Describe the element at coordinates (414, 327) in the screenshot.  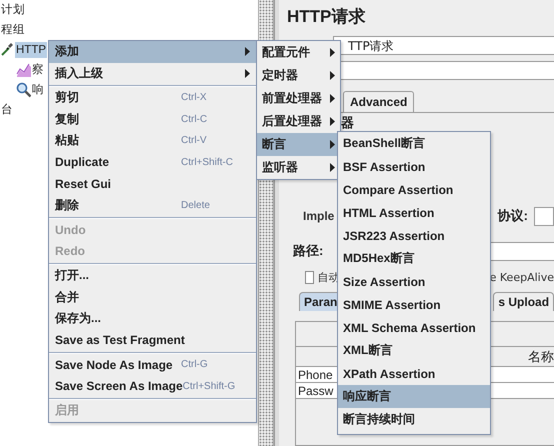
I see `menu-item: XML Schema Assertion` at that location.